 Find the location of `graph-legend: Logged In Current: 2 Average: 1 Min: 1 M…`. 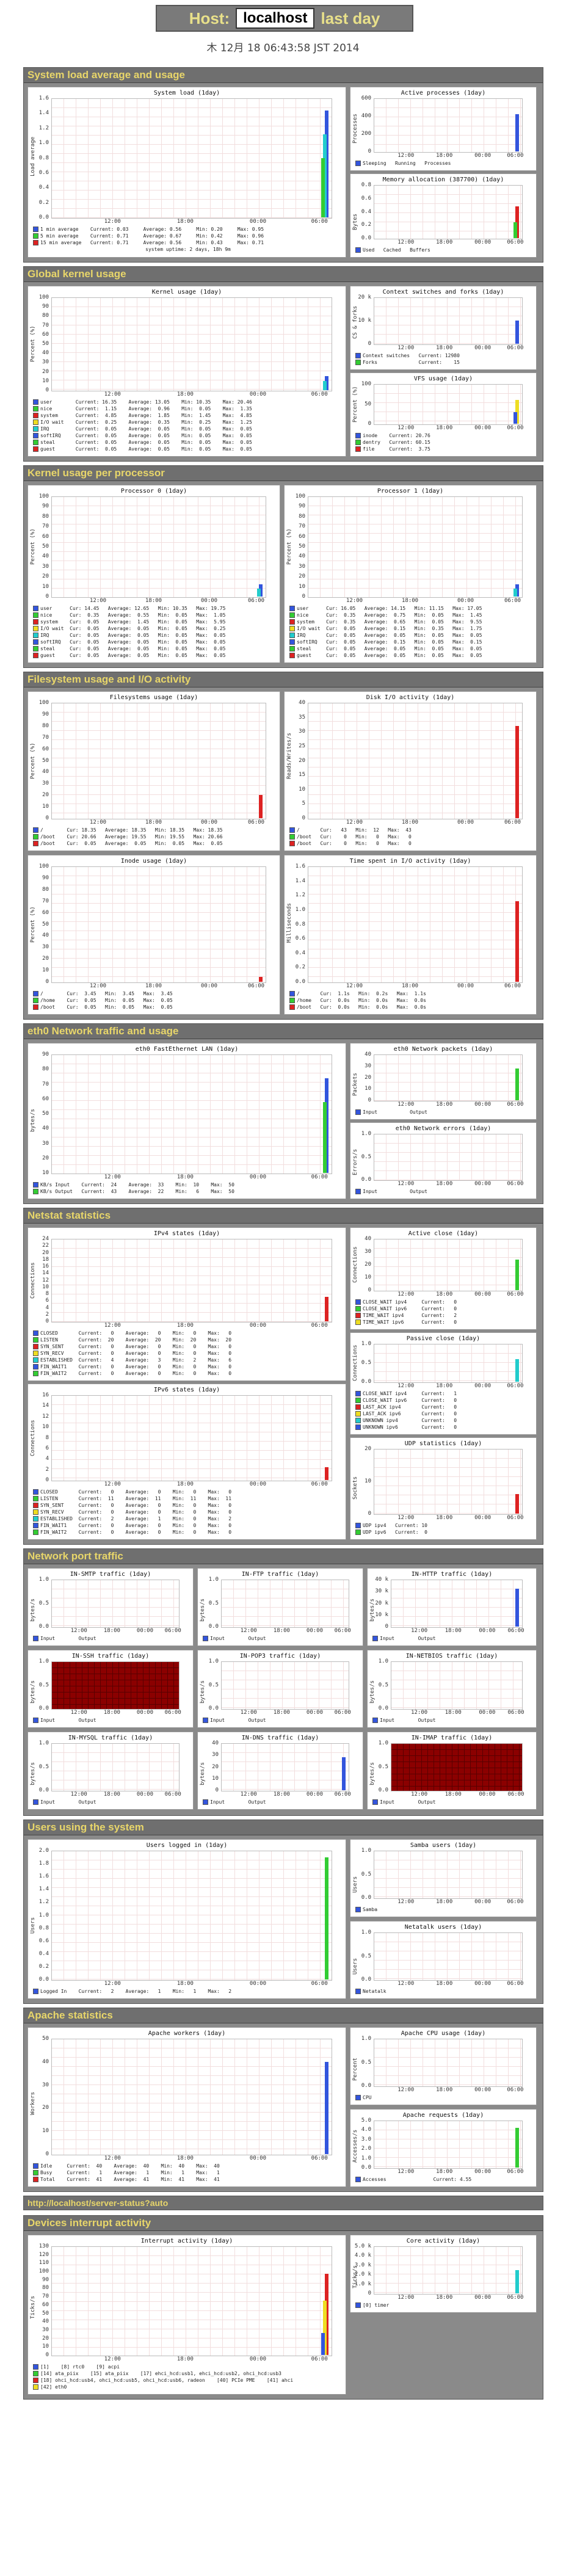

graph-legend: Logged In Current: 2 Average: 1 Min: 1 M… is located at coordinates (188, 1991).